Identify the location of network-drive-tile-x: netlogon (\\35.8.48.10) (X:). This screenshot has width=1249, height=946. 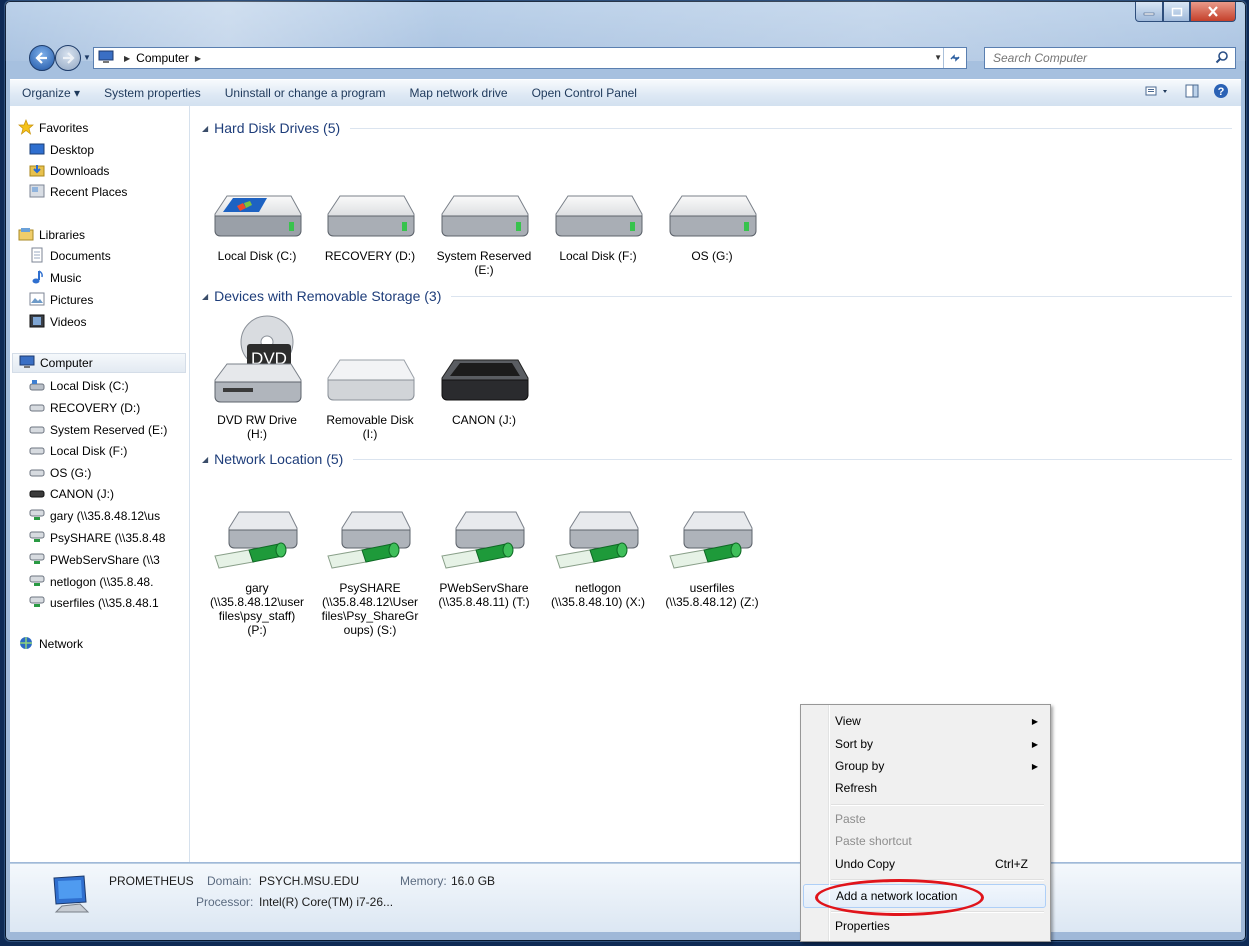
(598, 556).